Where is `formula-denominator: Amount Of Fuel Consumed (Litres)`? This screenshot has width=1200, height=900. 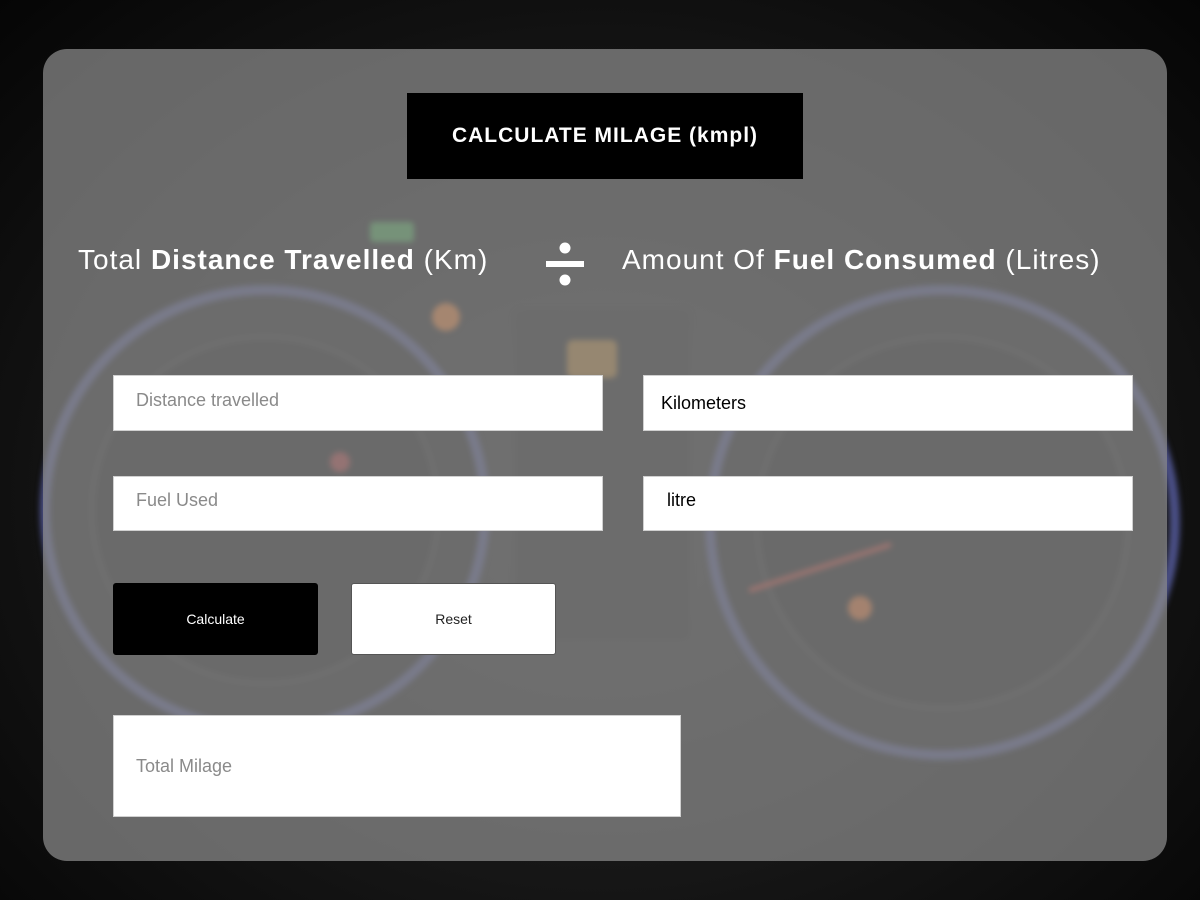
formula-denominator: Amount Of Fuel Consumed (Litres) is located at coordinates (861, 260).